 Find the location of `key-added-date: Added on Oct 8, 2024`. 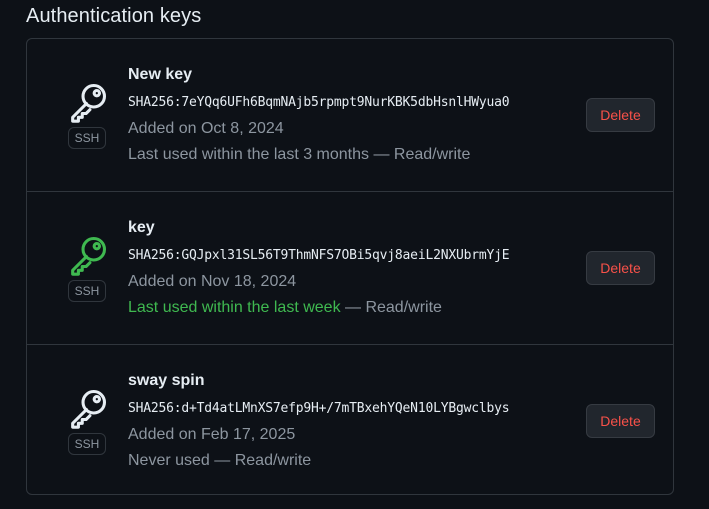

key-added-date: Added on Oct 8, 2024 is located at coordinates (206, 128).